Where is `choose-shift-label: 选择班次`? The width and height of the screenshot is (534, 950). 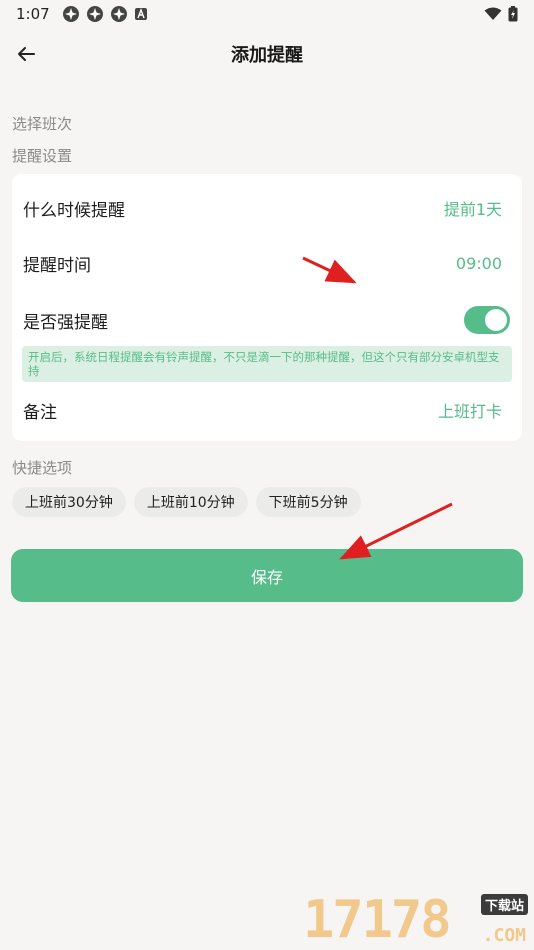 choose-shift-label: 选择班次 is located at coordinates (42, 123).